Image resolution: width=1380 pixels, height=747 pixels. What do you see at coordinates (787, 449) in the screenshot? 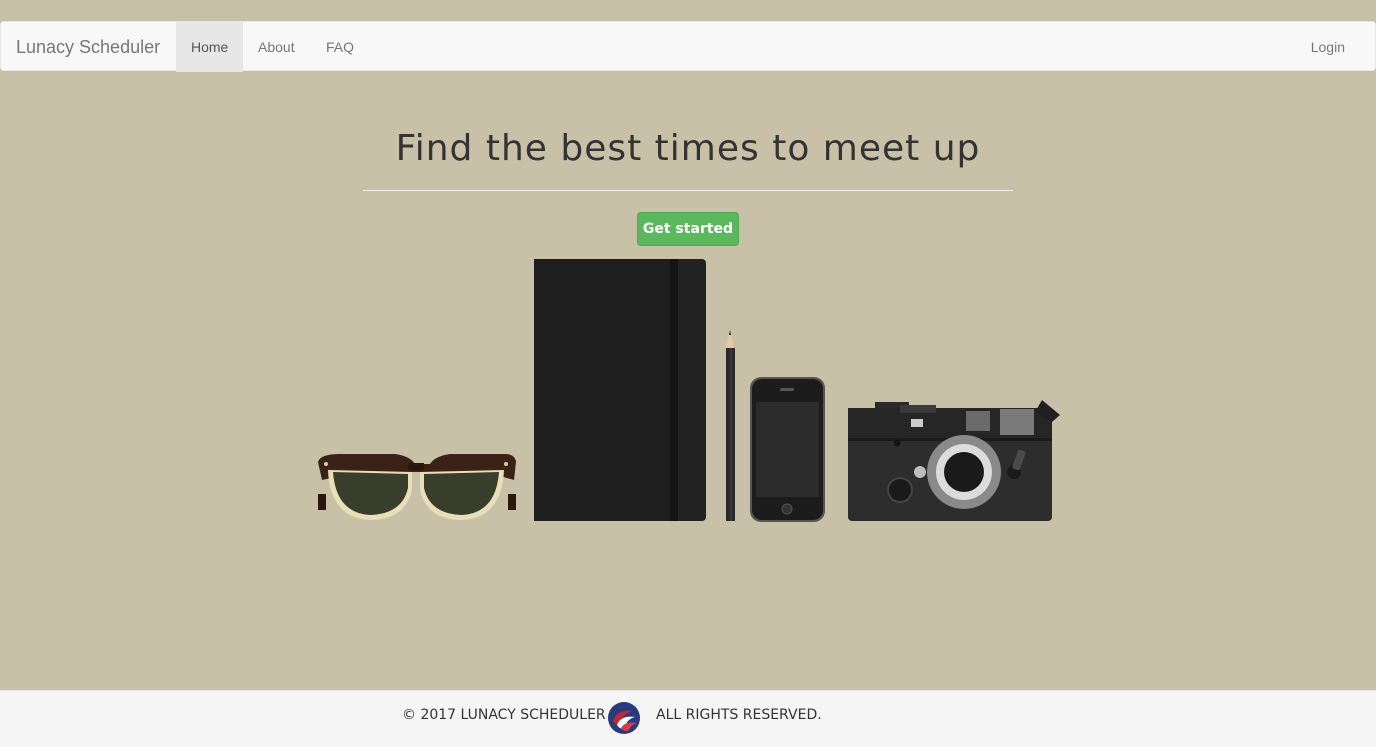
I see `phone-image` at bounding box center [787, 449].